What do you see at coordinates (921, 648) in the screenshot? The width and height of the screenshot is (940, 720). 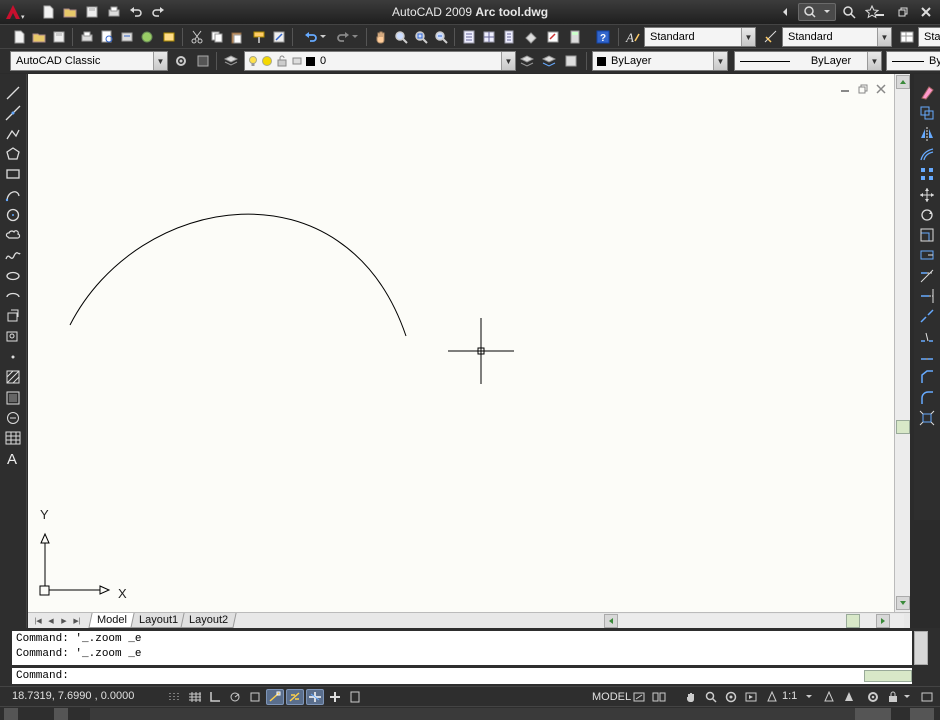 I see `command-history-scrollbar` at bounding box center [921, 648].